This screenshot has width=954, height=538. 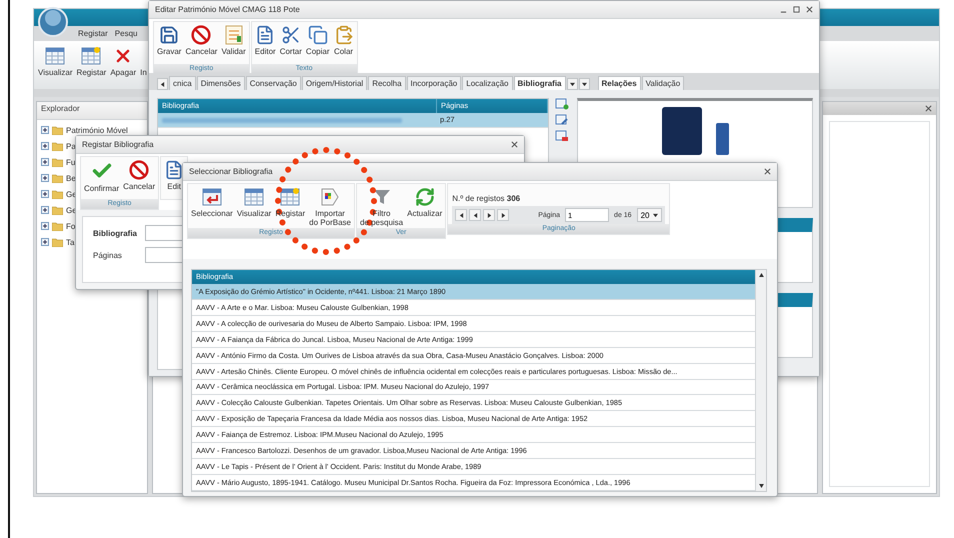 I want to click on page-size-dropdown: 20, so click(x=649, y=215).